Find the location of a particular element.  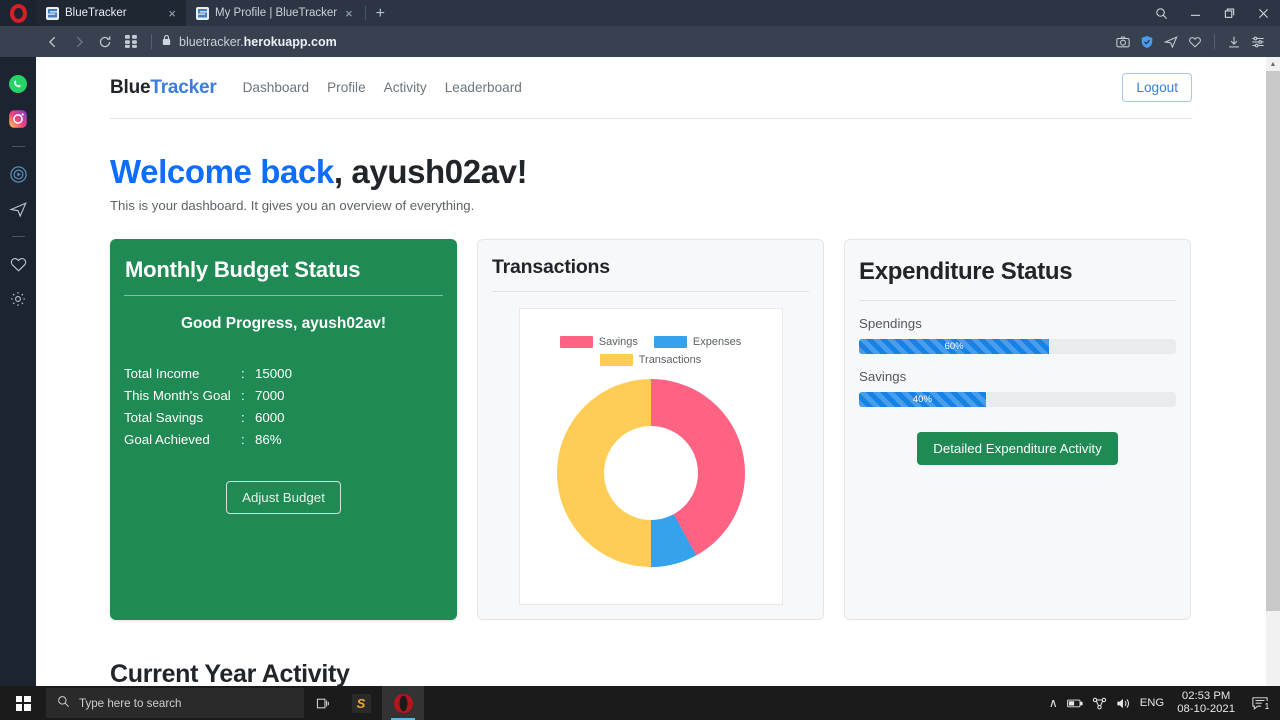

taskbar-search-box: Type here to search is located at coordinates (175, 703).